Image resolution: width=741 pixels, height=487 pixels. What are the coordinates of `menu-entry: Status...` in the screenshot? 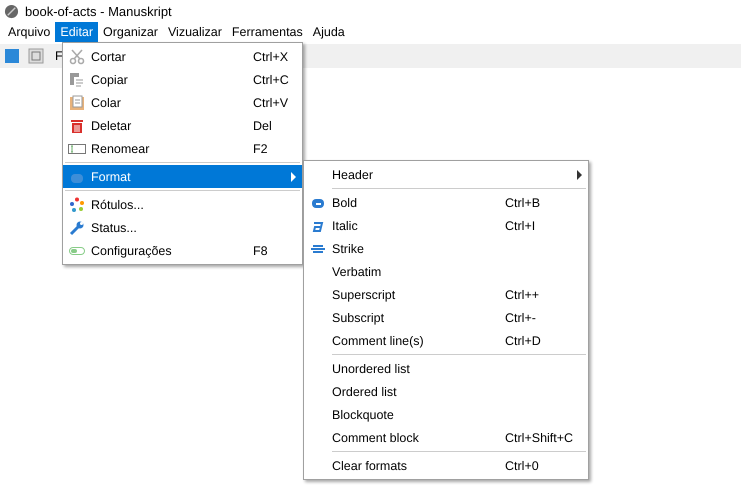 It's located at (182, 227).